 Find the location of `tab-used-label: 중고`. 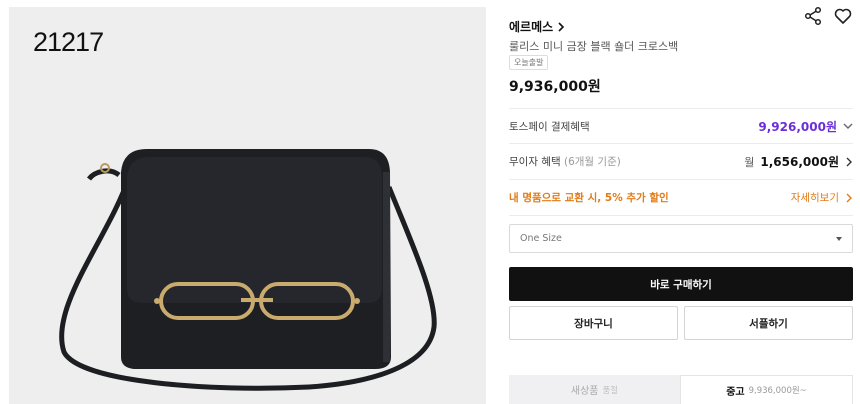

tab-used-label: 중고 is located at coordinates (735, 392).